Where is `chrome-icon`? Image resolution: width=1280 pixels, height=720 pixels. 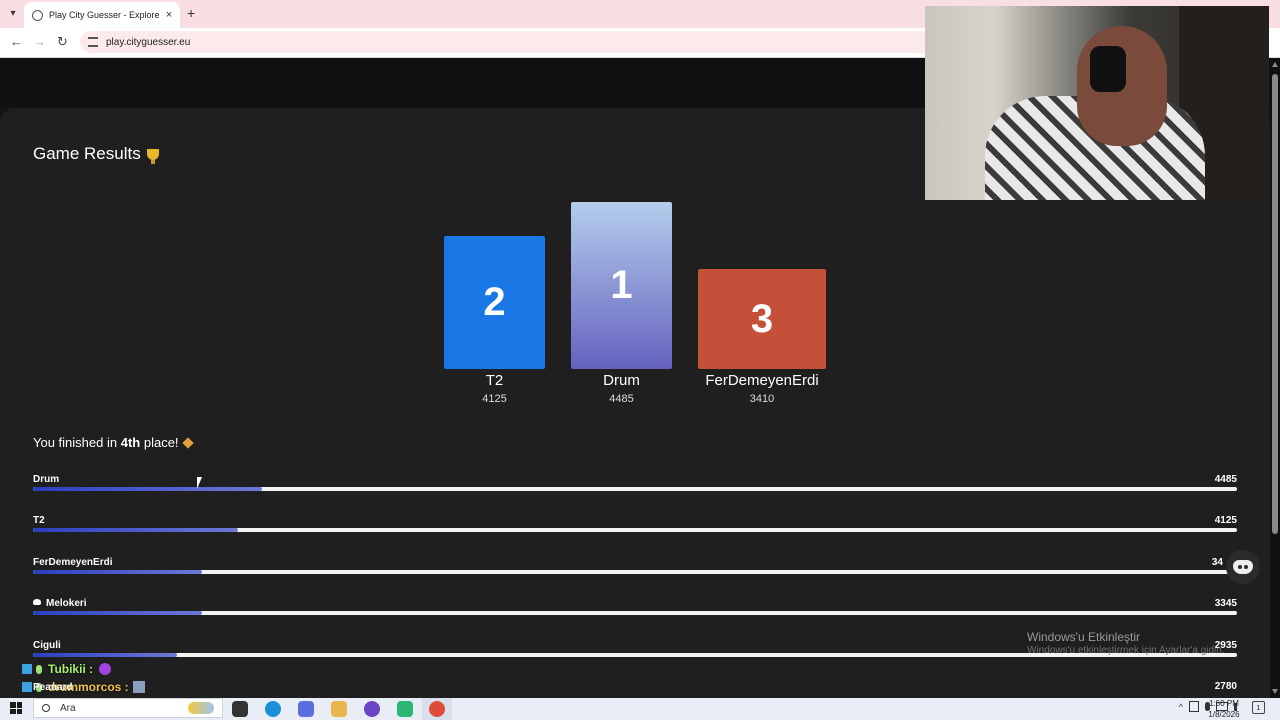 chrome-icon is located at coordinates (437, 709).